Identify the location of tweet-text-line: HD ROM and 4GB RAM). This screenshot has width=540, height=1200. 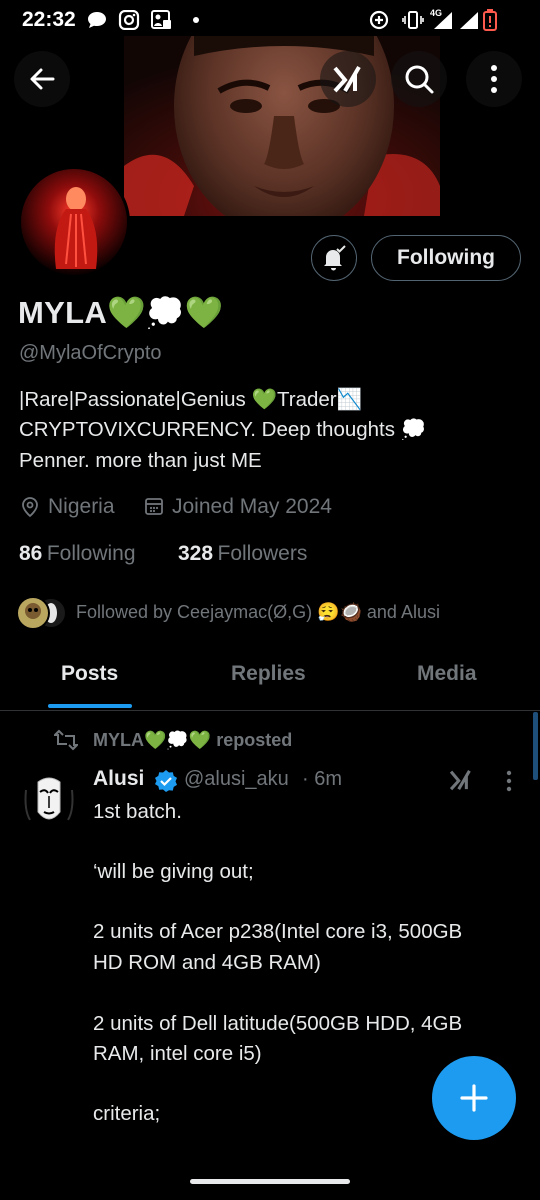
(207, 962).